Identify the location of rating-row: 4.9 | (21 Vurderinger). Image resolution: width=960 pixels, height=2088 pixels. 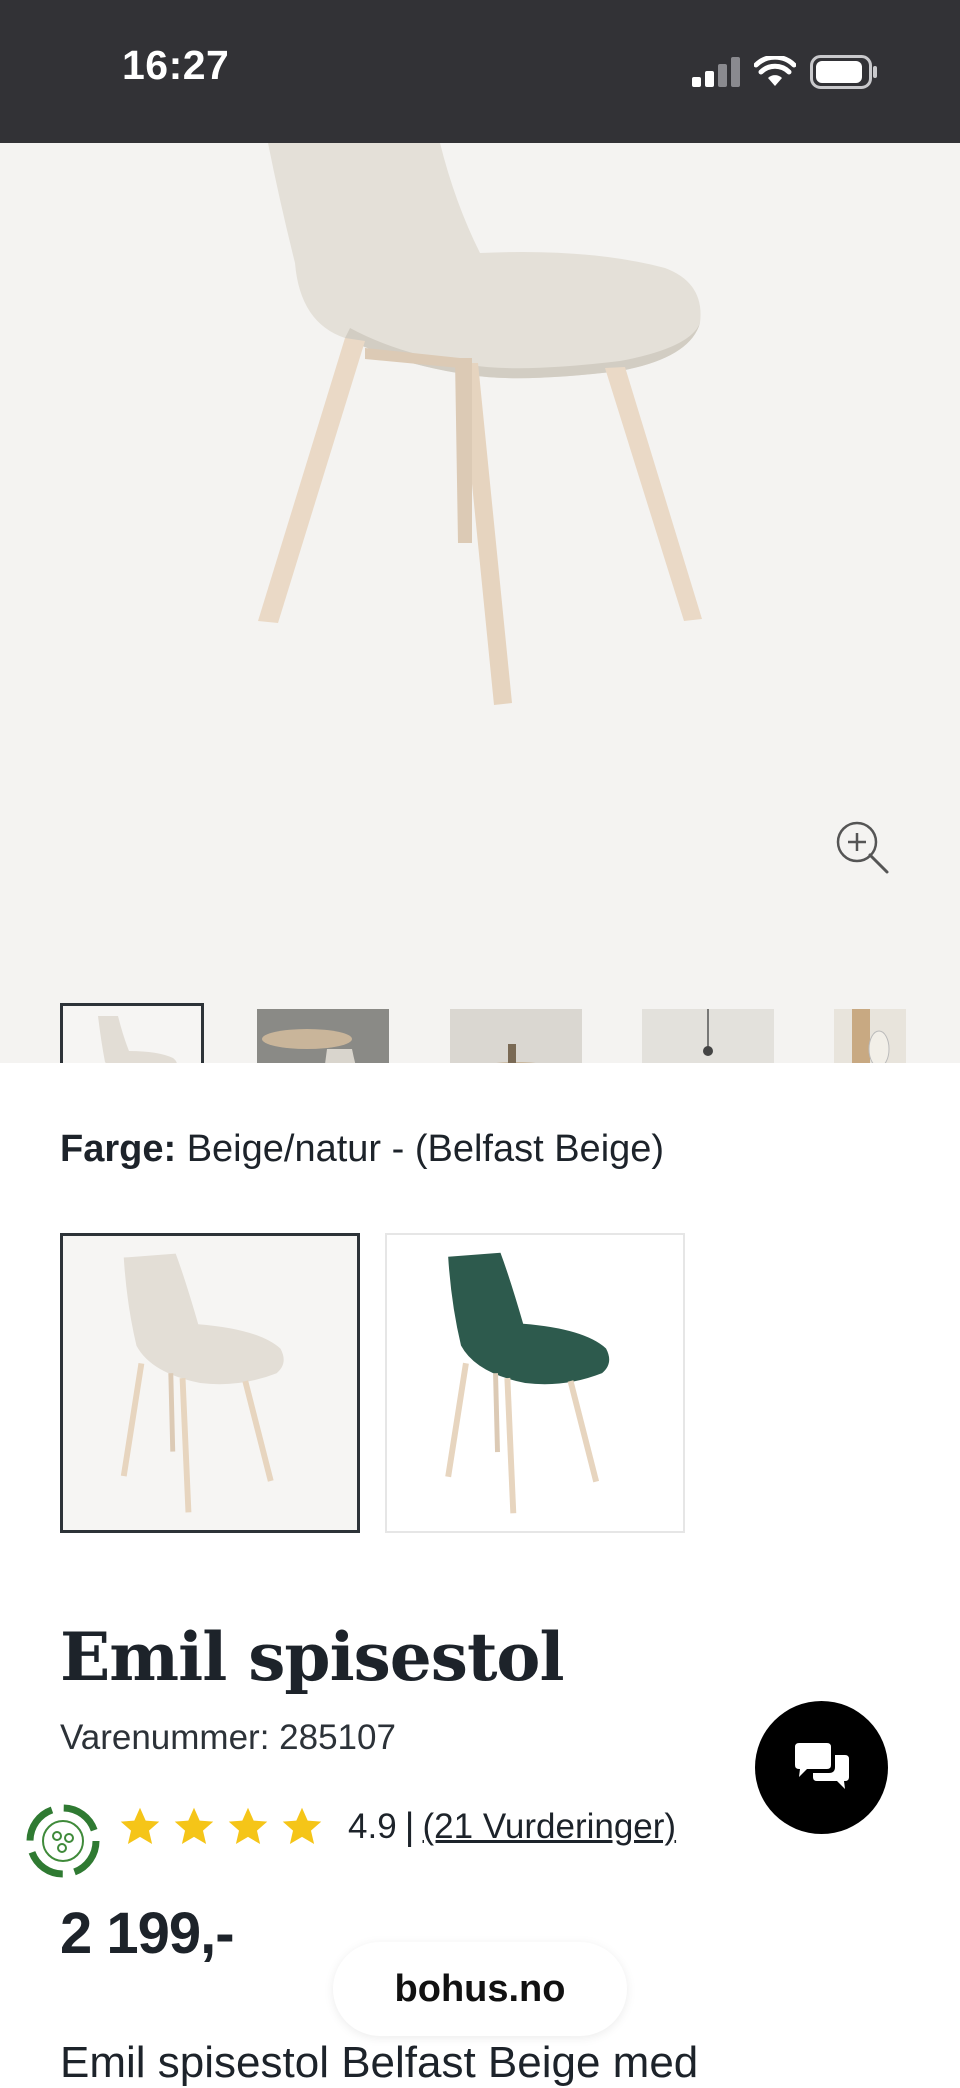
(397, 1827).